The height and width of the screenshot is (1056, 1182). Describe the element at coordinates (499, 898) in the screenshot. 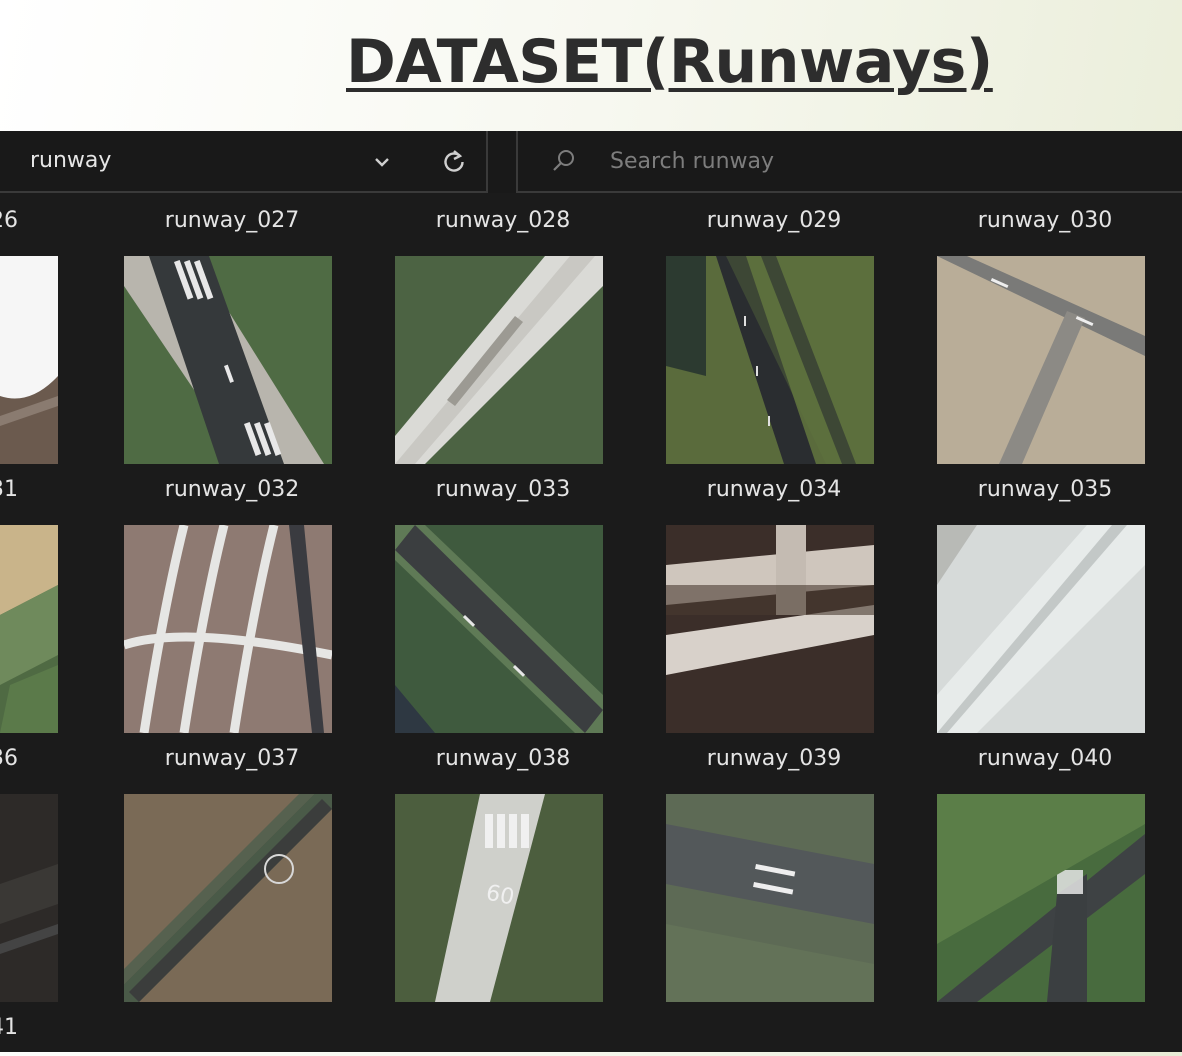

I see `thumbnail-image: 60` at that location.